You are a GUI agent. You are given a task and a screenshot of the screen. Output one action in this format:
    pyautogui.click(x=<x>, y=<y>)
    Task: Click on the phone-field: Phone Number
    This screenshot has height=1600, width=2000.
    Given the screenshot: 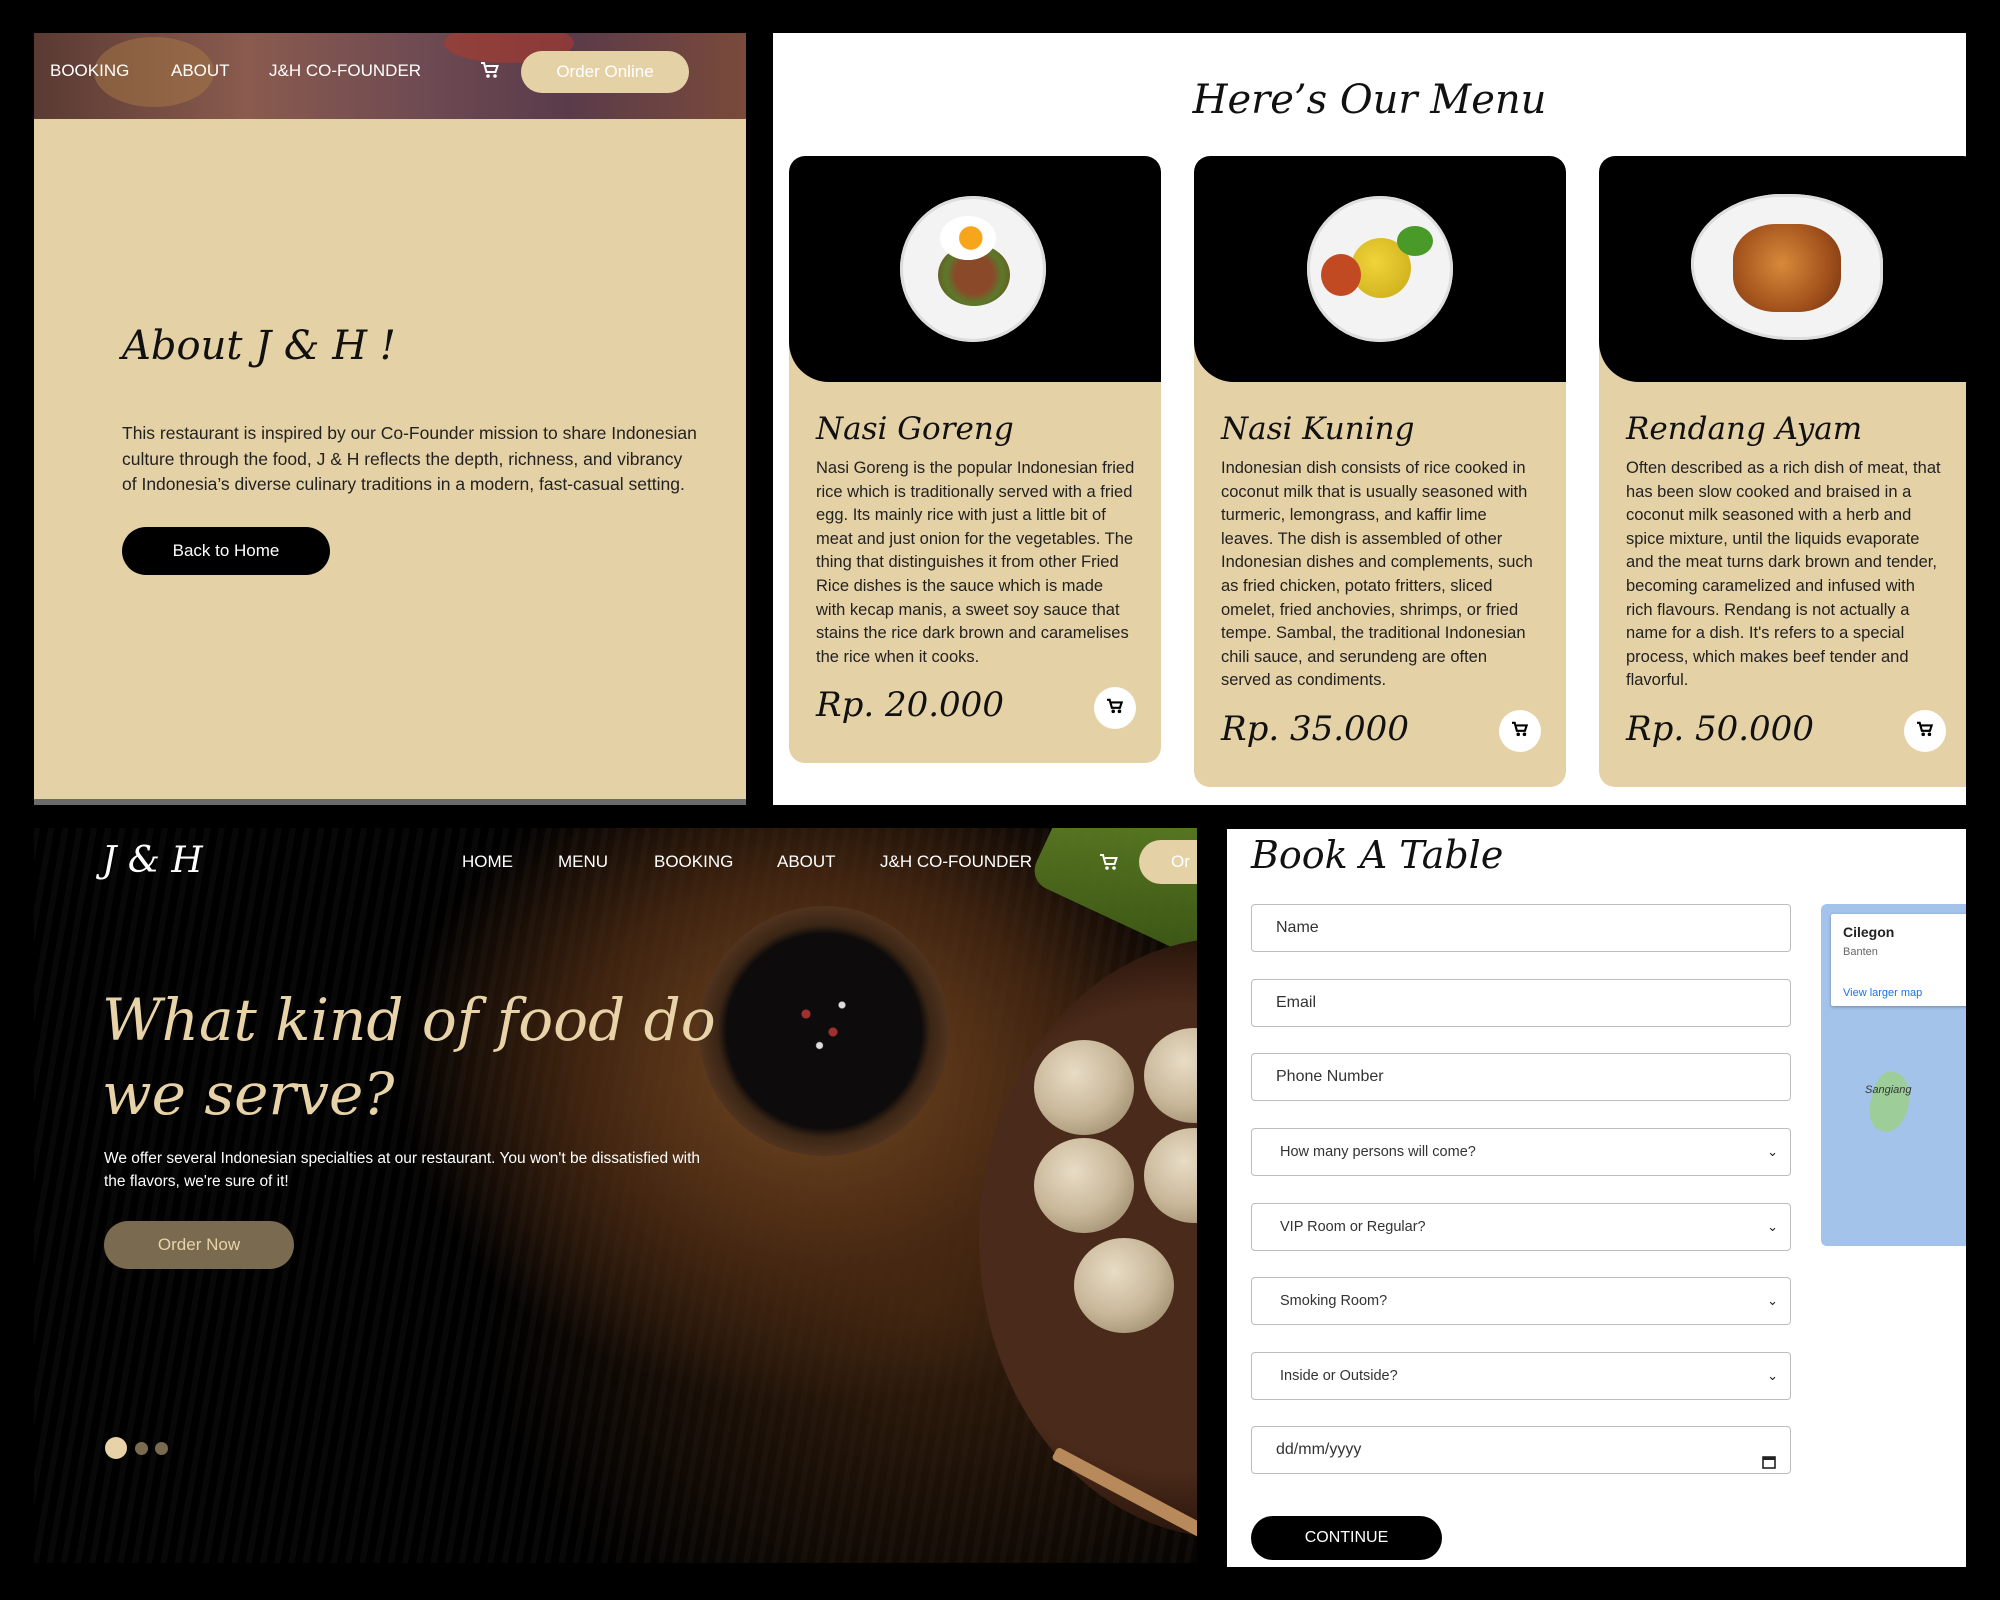 What is the action you would take?
    pyautogui.click(x=1521, y=1077)
    